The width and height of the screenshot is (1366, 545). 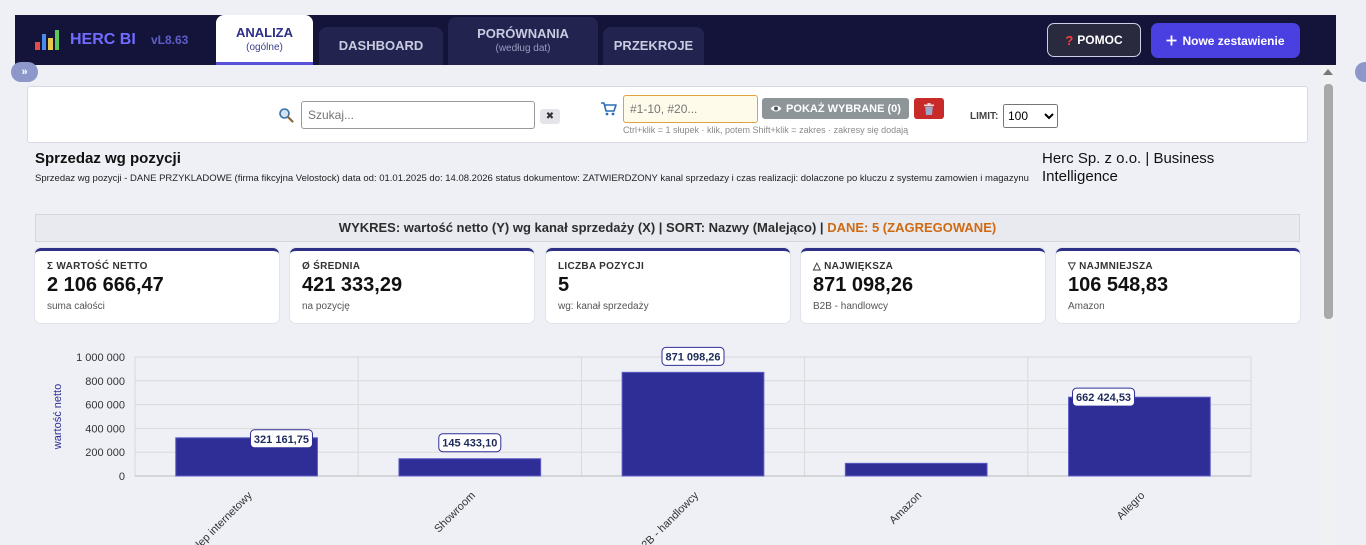 I want to click on data-label: 662 424,53, so click(x=1103, y=398).